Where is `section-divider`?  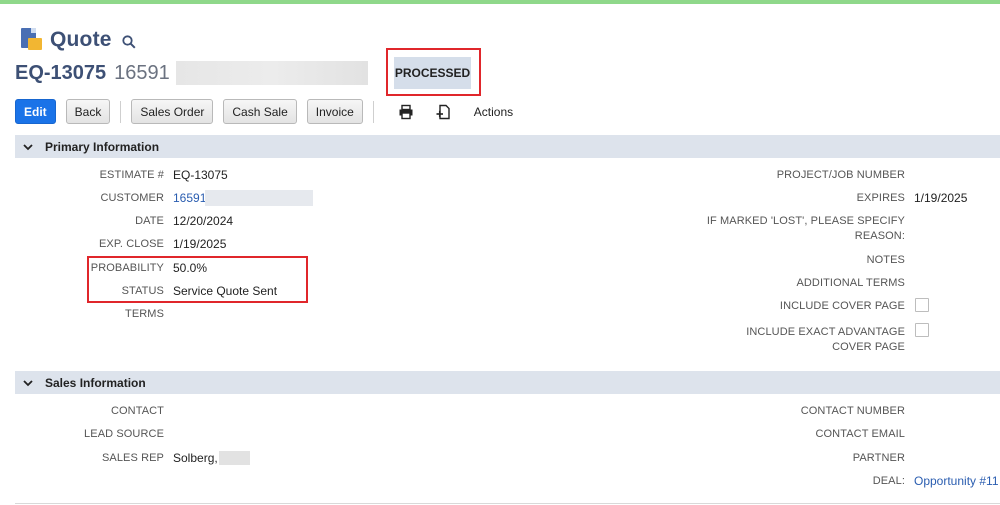 section-divider is located at coordinates (507, 503).